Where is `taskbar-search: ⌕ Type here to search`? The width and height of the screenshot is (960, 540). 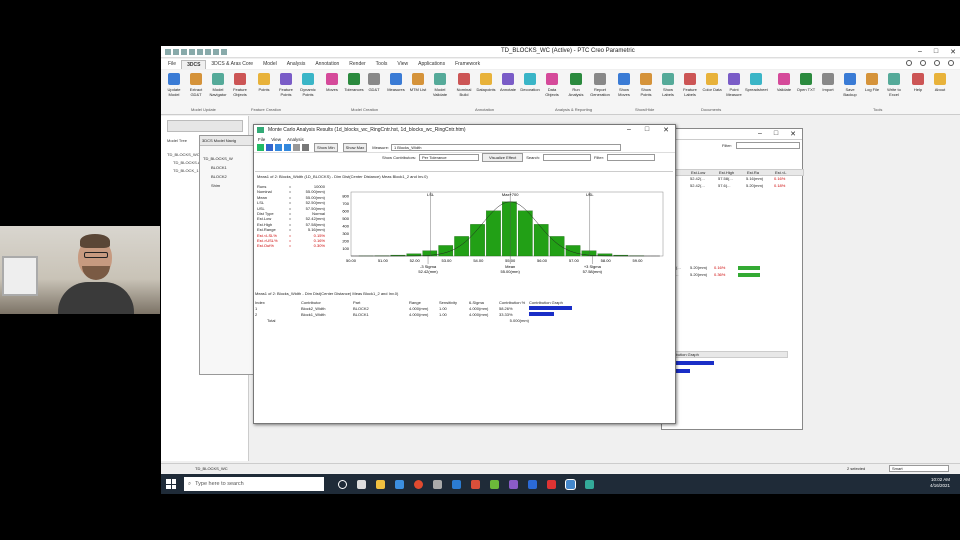 taskbar-search: ⌕ Type here to search is located at coordinates (254, 484).